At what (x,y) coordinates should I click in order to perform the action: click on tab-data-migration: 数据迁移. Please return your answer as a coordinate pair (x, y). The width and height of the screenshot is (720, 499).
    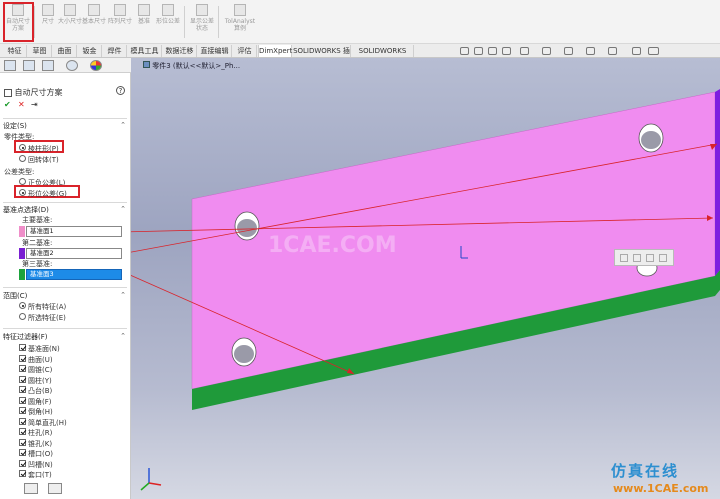
    Looking at the image, I should click on (180, 51).